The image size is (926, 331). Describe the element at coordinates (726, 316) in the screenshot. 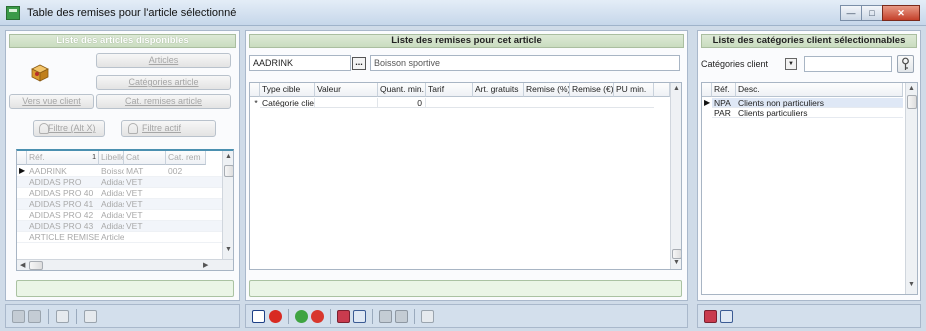

I see `form-view-icon-right` at that location.